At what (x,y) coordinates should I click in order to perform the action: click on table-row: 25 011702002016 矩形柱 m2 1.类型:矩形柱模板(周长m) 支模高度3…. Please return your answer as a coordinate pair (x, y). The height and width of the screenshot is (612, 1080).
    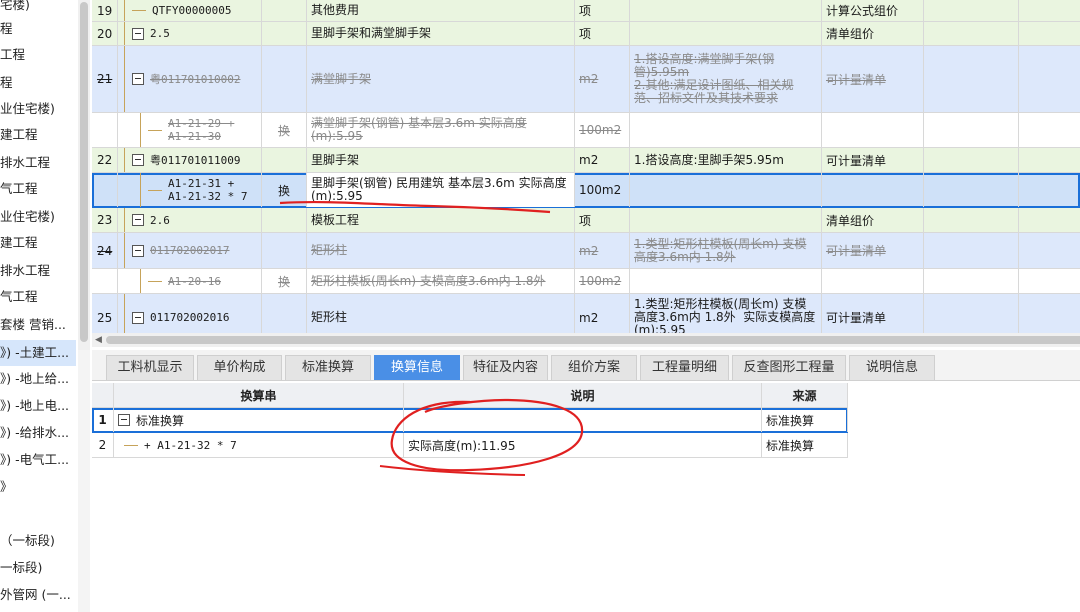
    Looking at the image, I should click on (586, 313).